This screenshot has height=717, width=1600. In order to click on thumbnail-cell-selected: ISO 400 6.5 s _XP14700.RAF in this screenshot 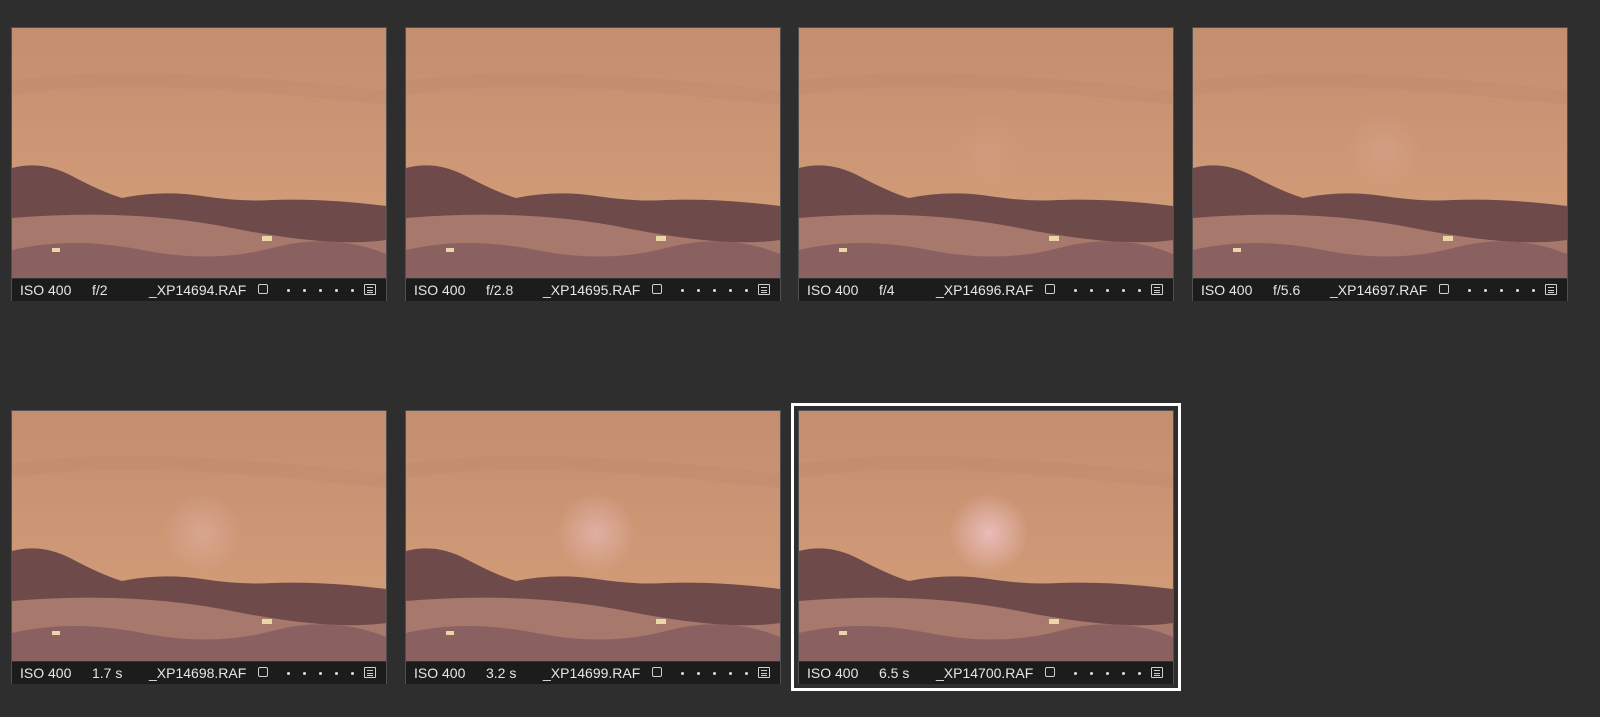, I will do `click(986, 547)`.